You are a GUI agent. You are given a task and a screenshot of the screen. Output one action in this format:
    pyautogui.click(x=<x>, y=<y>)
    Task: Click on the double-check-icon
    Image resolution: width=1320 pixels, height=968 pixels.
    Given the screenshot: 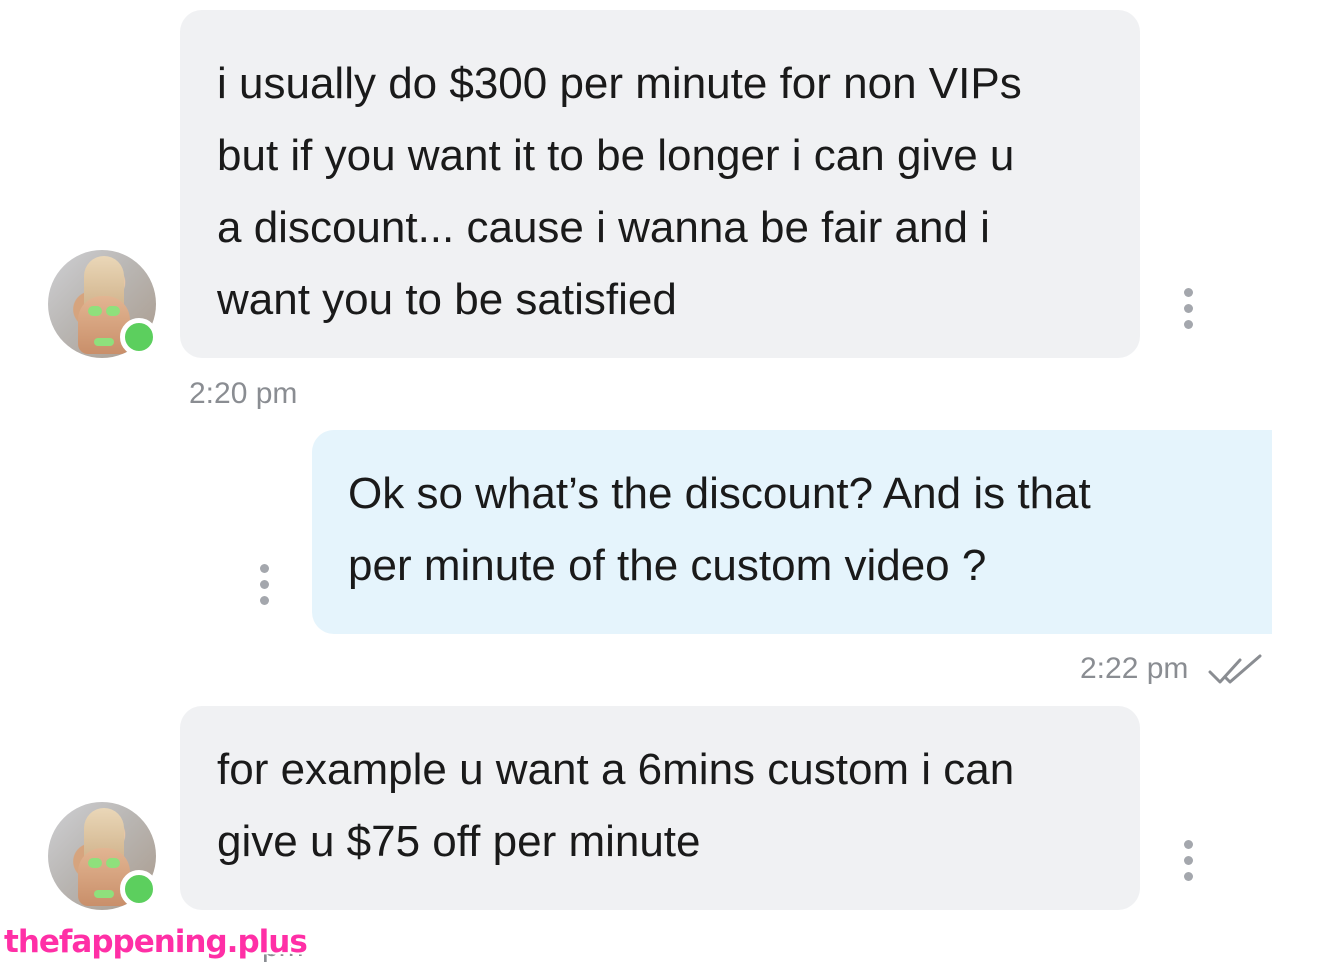 What is the action you would take?
    pyautogui.click(x=1235, y=669)
    